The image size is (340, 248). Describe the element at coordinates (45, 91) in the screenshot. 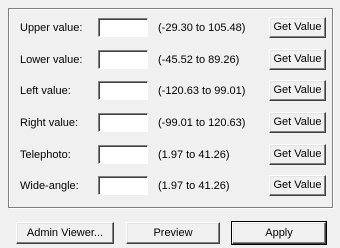

I see `left-value-label: Left value:` at that location.